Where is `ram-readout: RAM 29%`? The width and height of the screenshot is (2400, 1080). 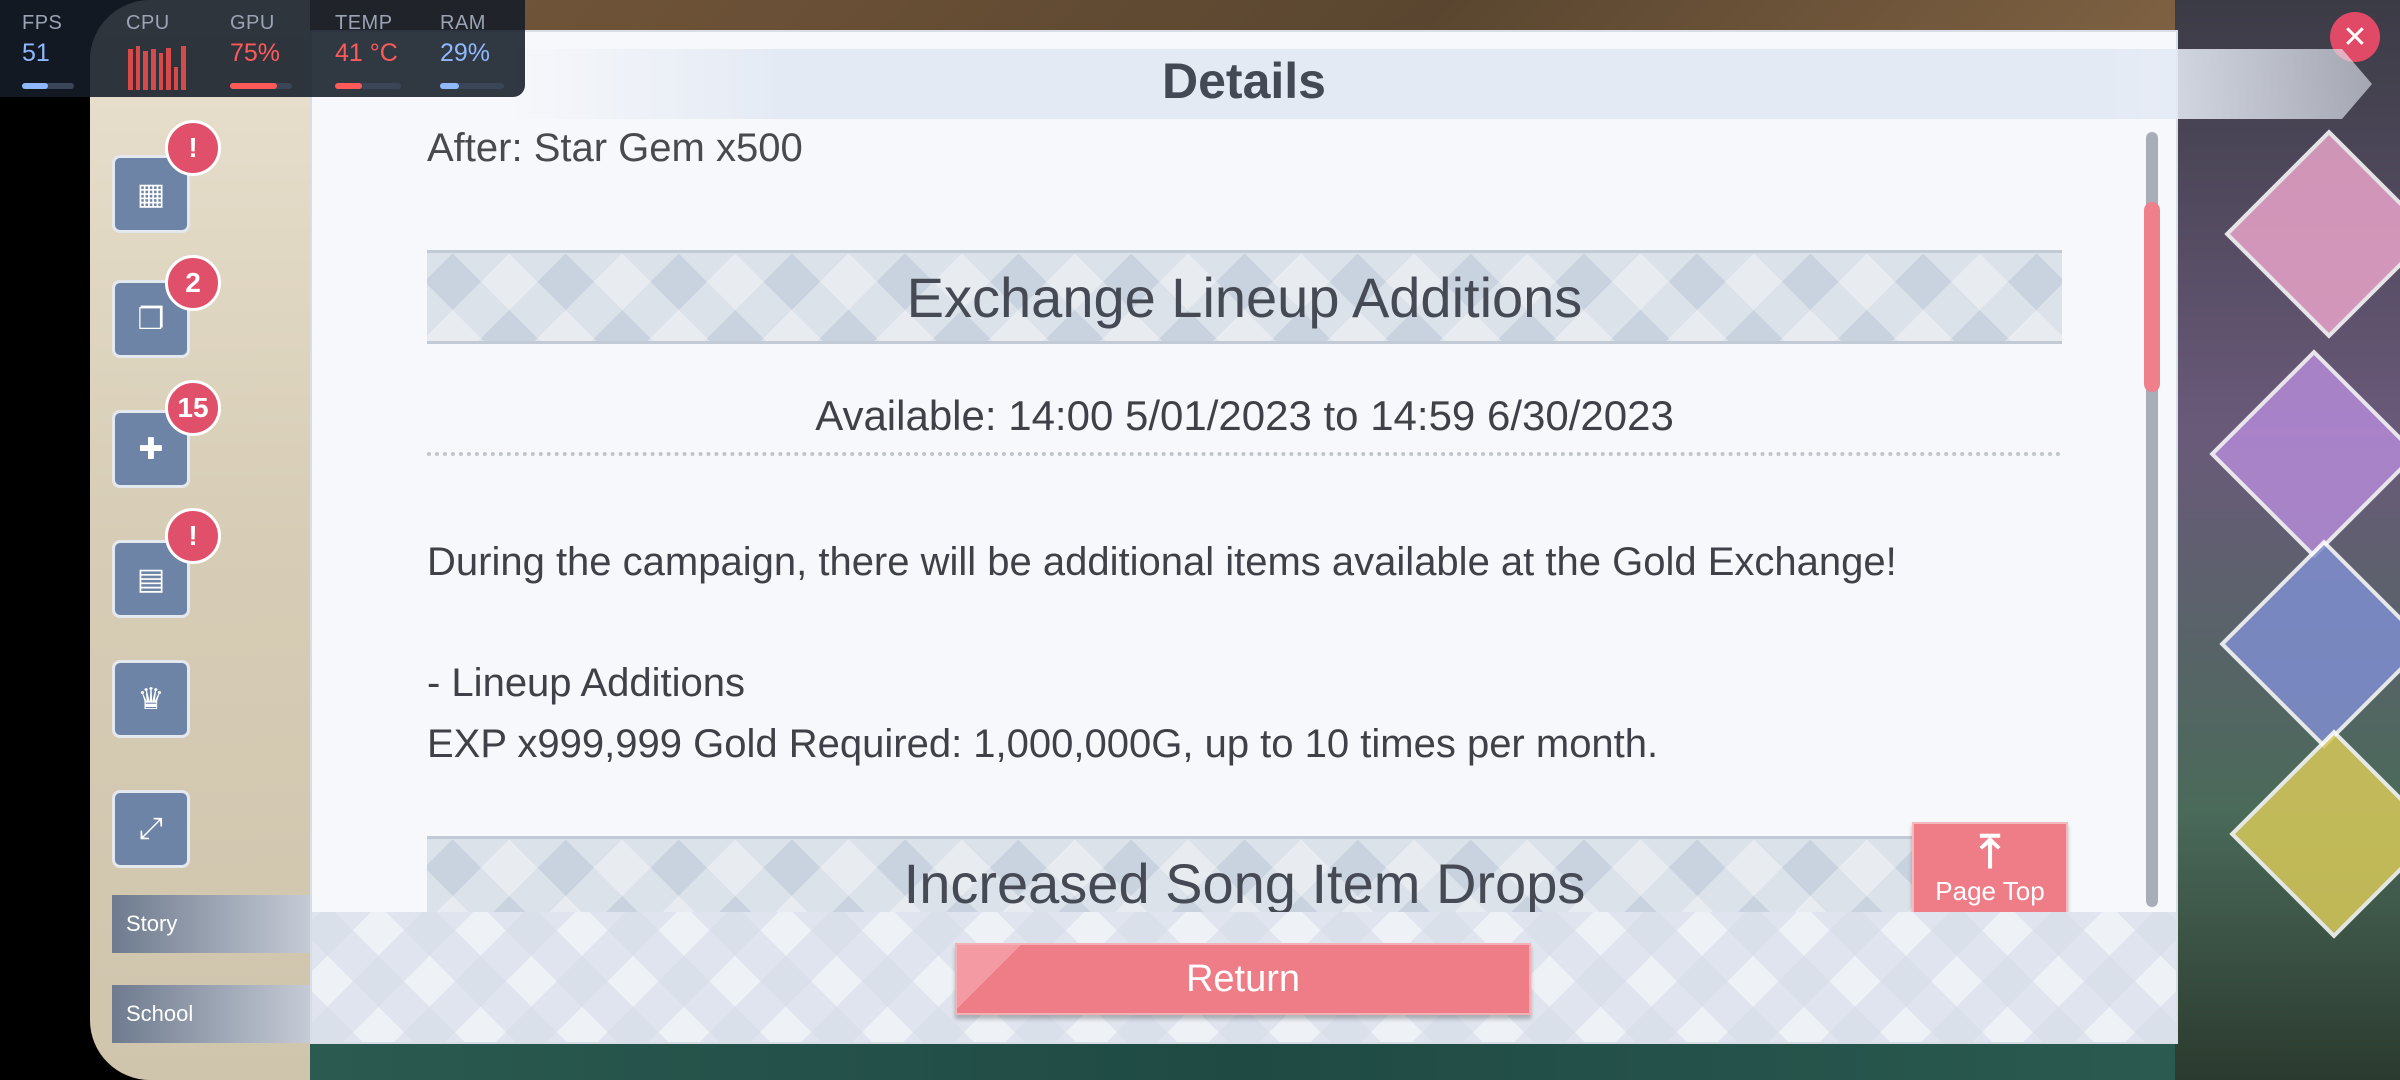 ram-readout: RAM 29% is located at coordinates (465, 40).